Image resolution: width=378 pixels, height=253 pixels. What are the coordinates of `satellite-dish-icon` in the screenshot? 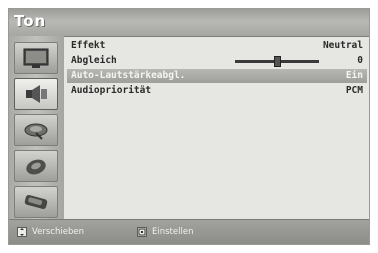 It's located at (36, 131).